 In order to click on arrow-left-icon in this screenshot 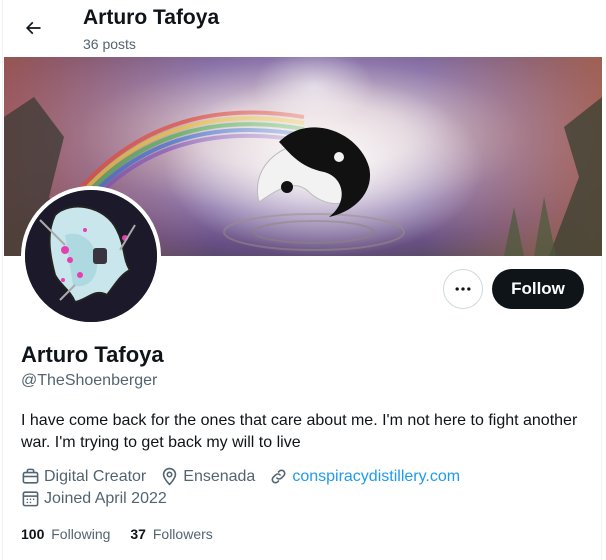, I will do `click(33, 28)`.